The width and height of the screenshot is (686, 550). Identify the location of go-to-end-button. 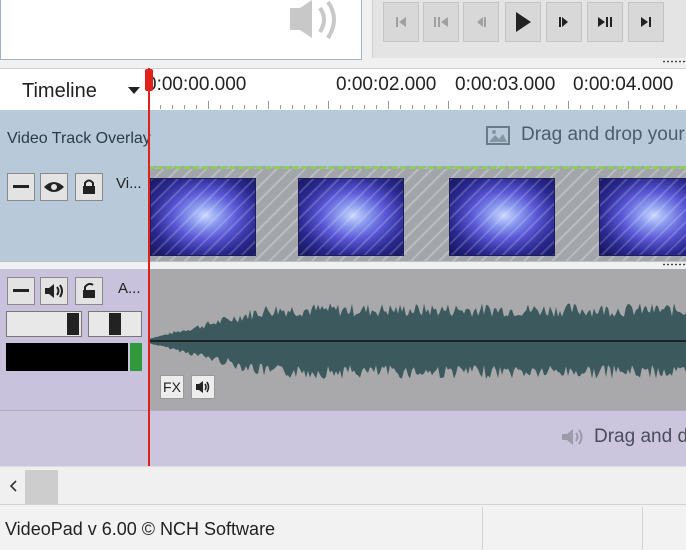
(646, 22).